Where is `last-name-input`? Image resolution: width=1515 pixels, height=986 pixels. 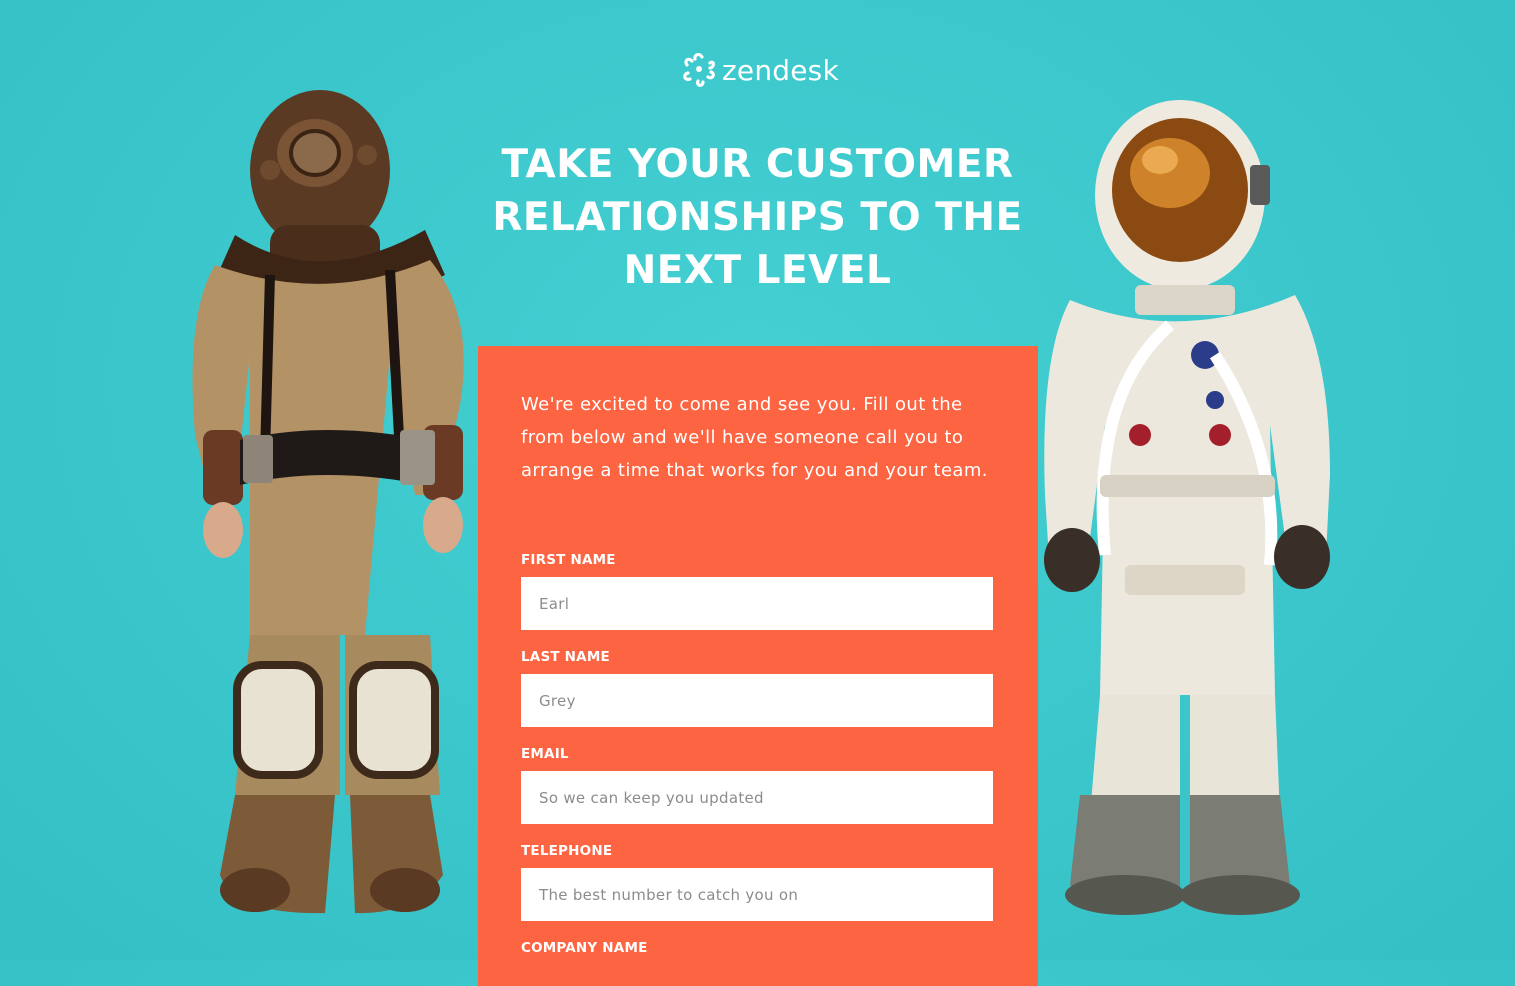 last-name-input is located at coordinates (757, 700).